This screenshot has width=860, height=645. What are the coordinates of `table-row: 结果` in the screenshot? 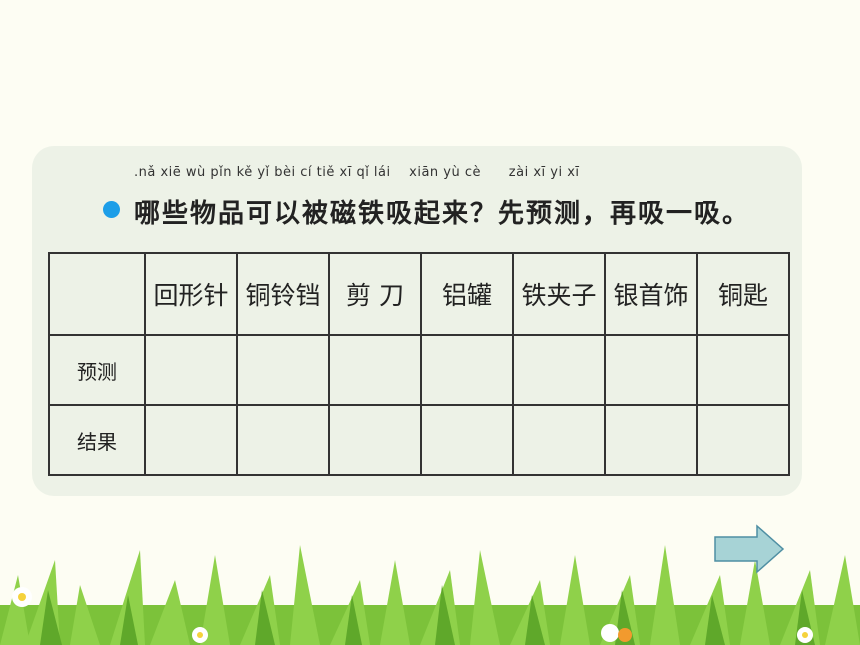 It's located at (419, 440).